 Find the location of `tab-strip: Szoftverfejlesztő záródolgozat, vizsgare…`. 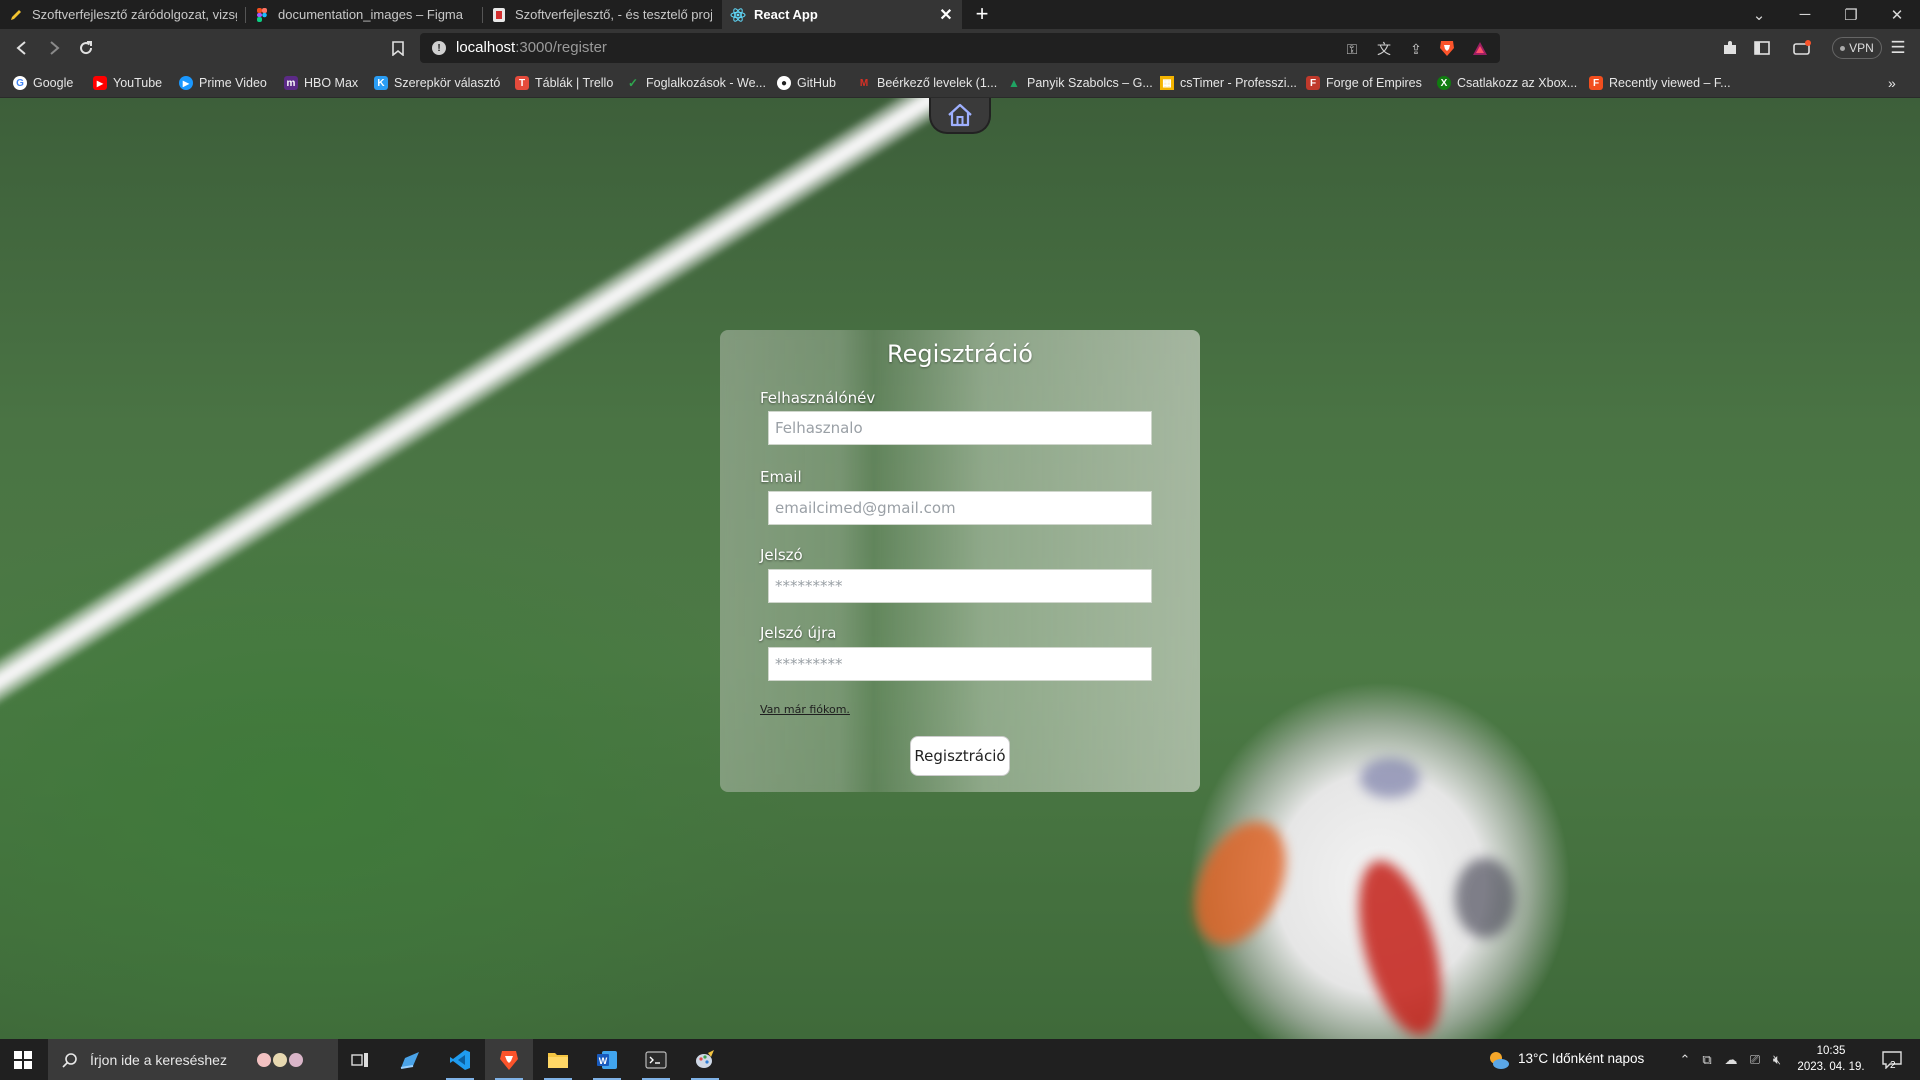

tab-strip: Szoftverfejlesztő záródolgozat, vizsgare… is located at coordinates (960, 14).